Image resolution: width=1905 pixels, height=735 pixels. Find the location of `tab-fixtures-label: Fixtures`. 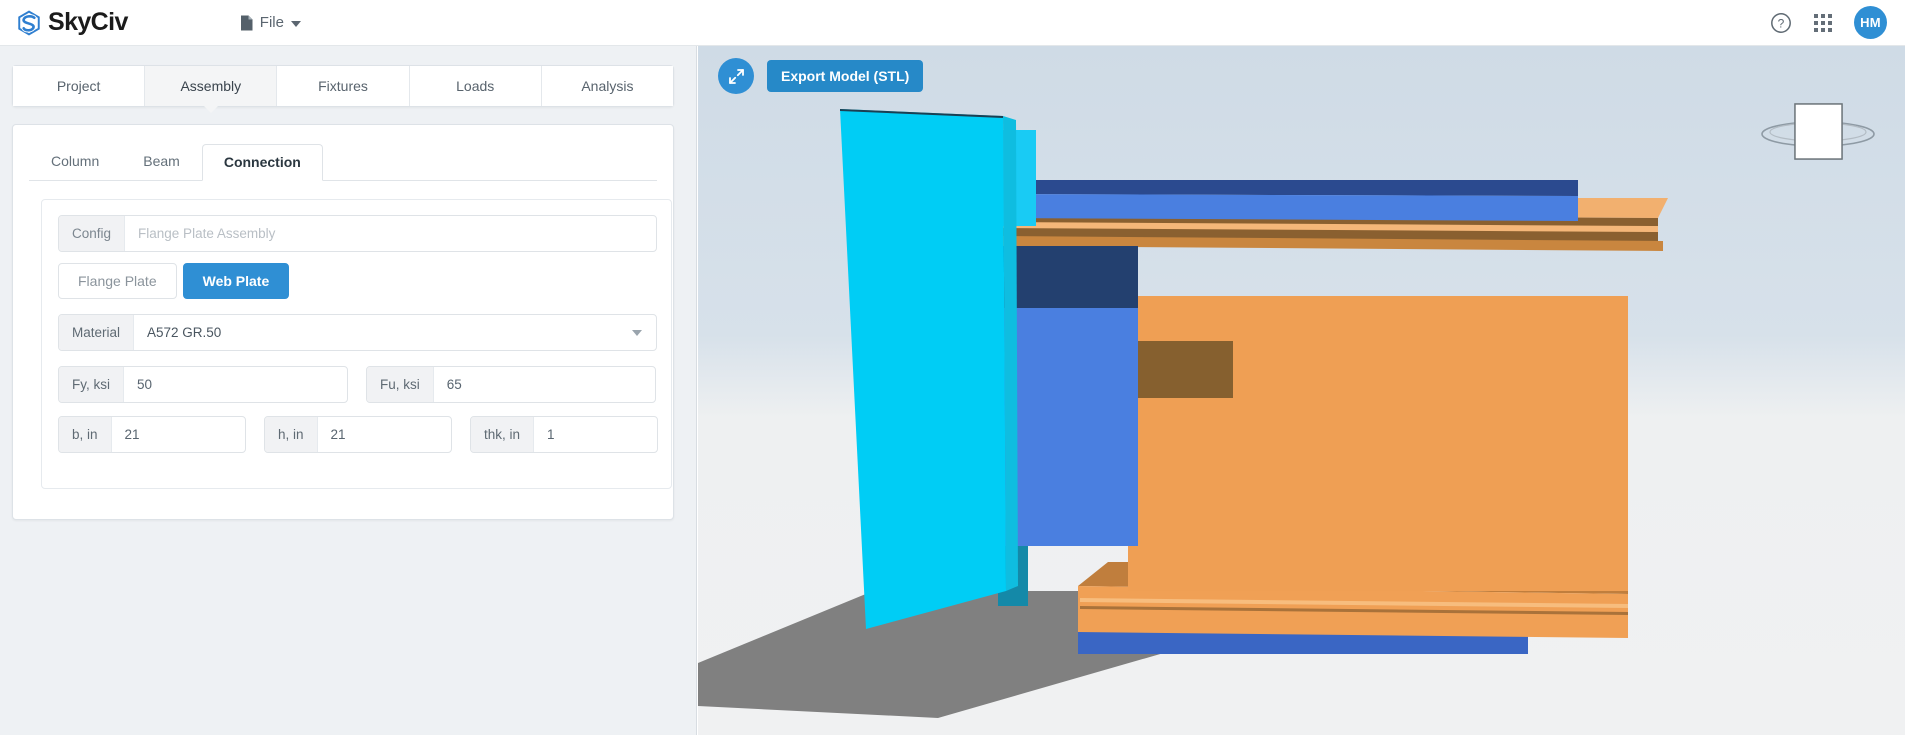

tab-fixtures-label: Fixtures is located at coordinates (343, 86).